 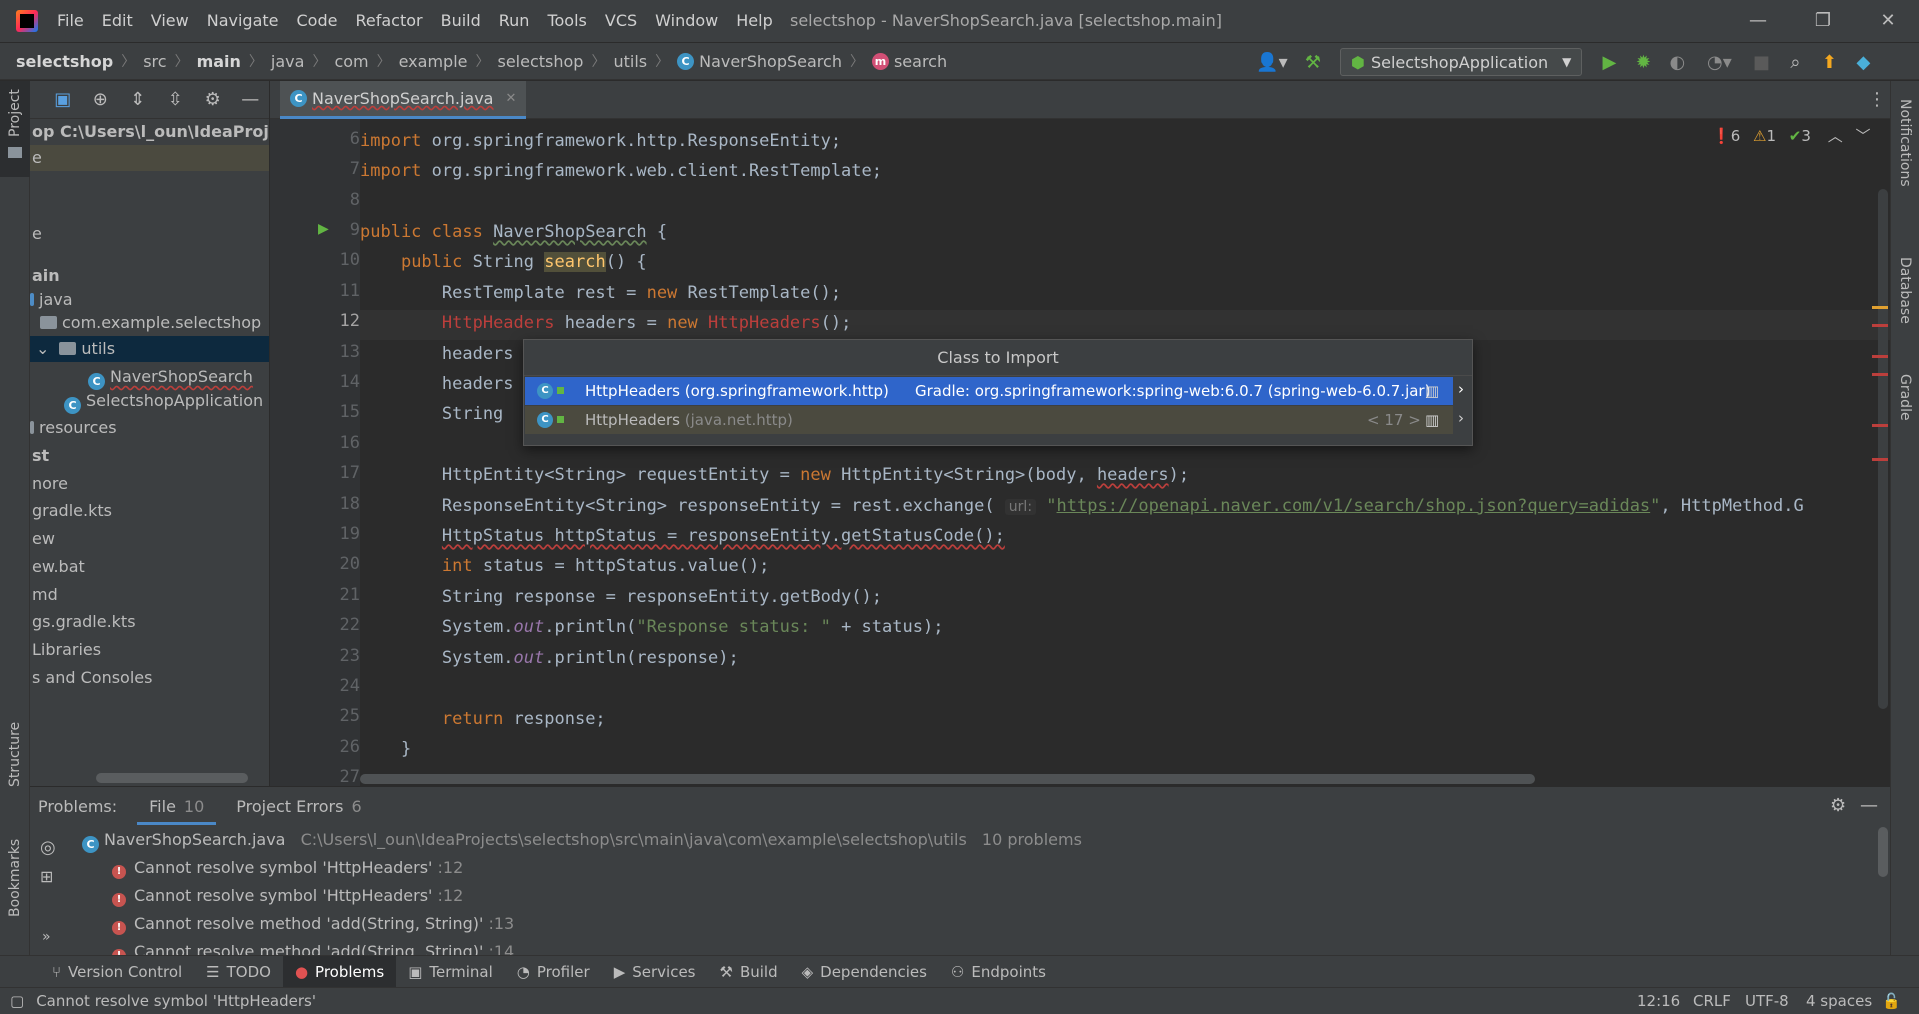 What do you see at coordinates (117, 972) in the screenshot?
I see `tool-version-control: ⑂ Version Control` at bounding box center [117, 972].